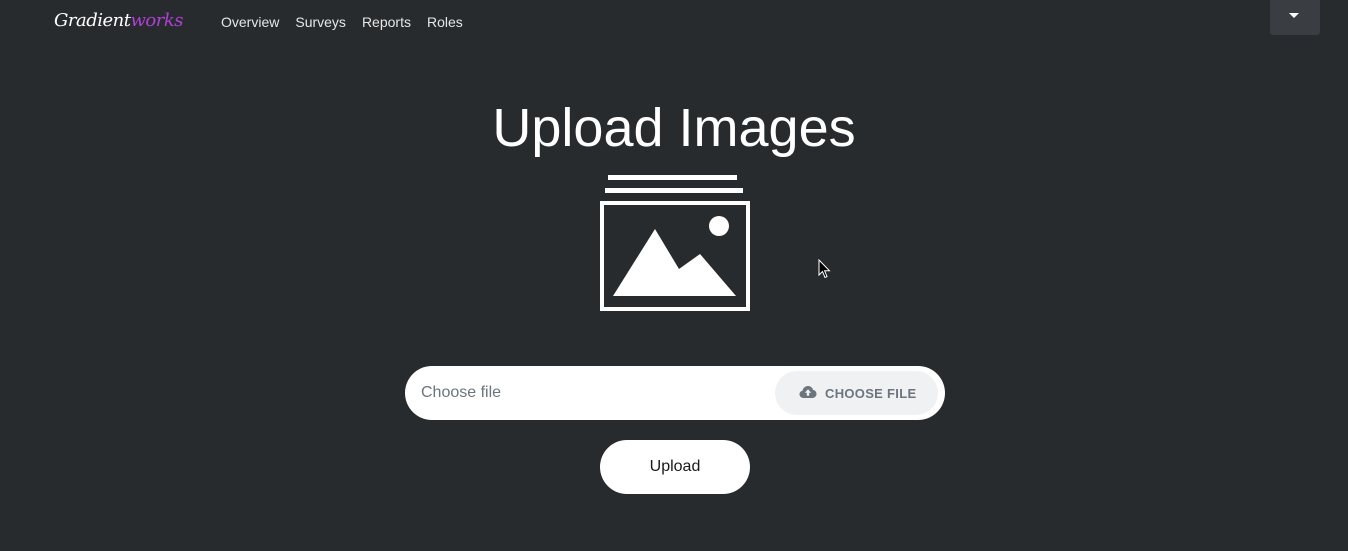 This screenshot has width=1348, height=551. What do you see at coordinates (674, 128) in the screenshot?
I see `page-title: Upload Images` at bounding box center [674, 128].